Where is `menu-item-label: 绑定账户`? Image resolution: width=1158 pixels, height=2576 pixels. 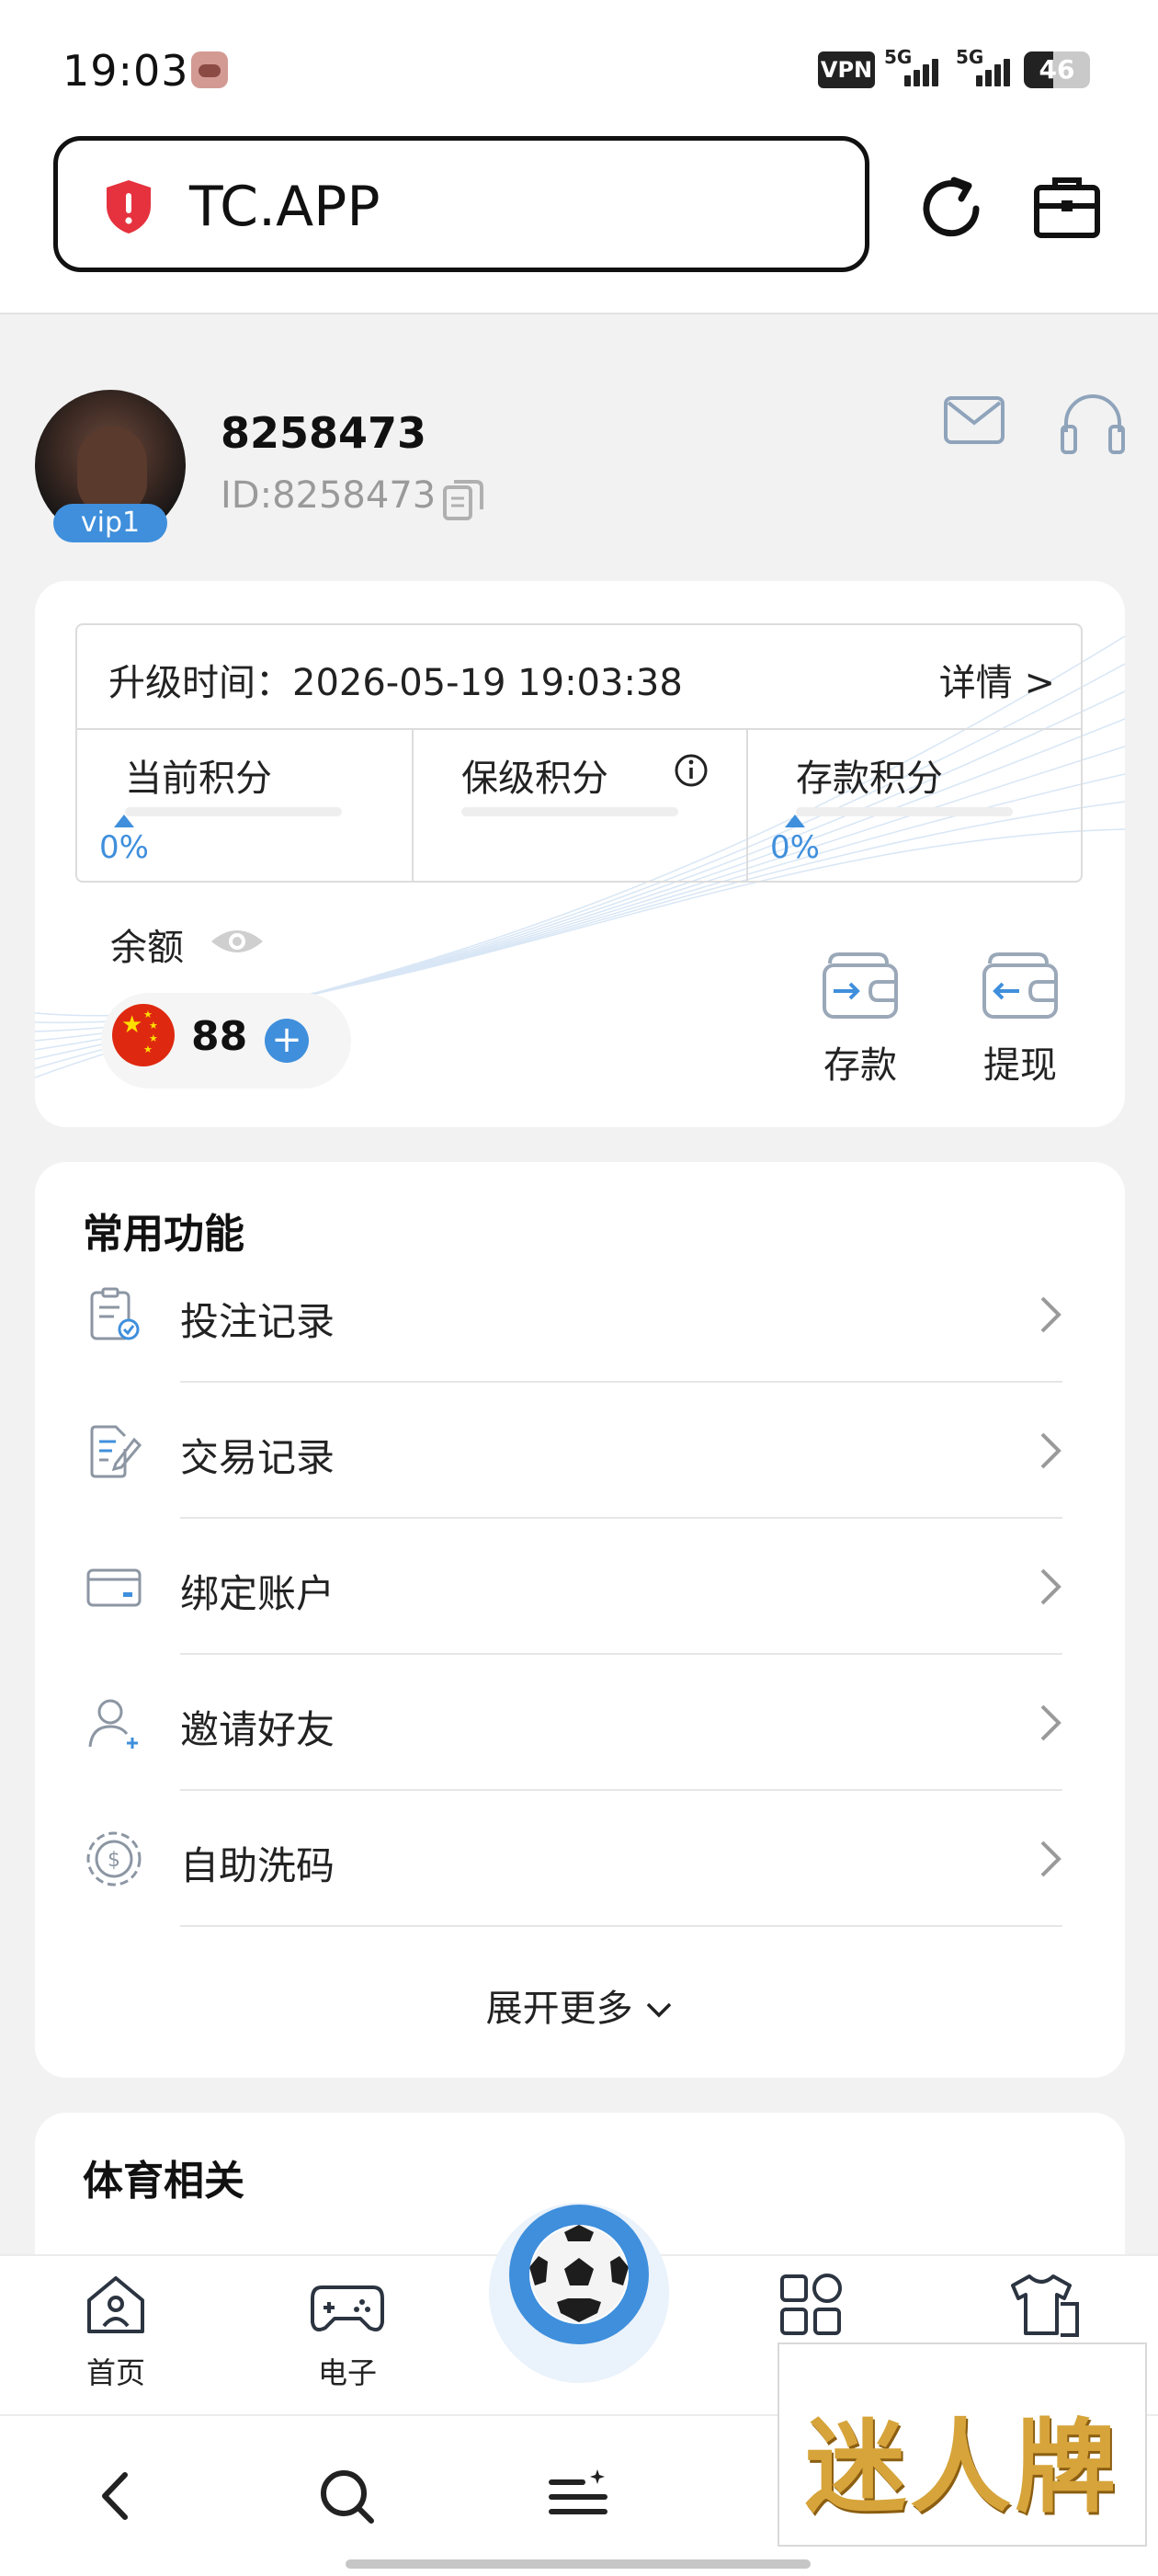 menu-item-label: 绑定账户 is located at coordinates (258, 1593).